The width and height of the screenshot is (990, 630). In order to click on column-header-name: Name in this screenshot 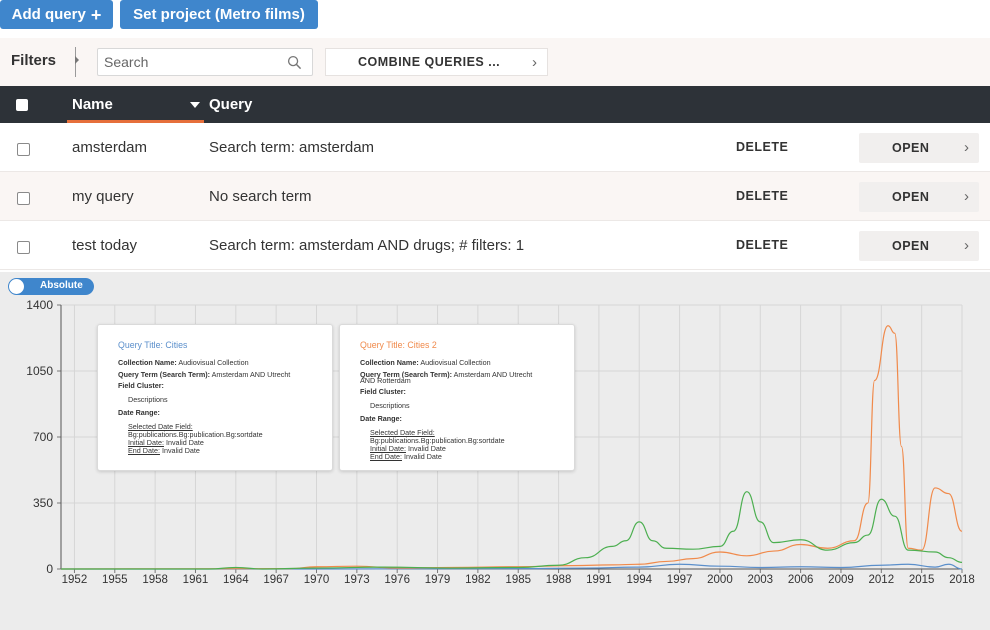, I will do `click(92, 104)`.